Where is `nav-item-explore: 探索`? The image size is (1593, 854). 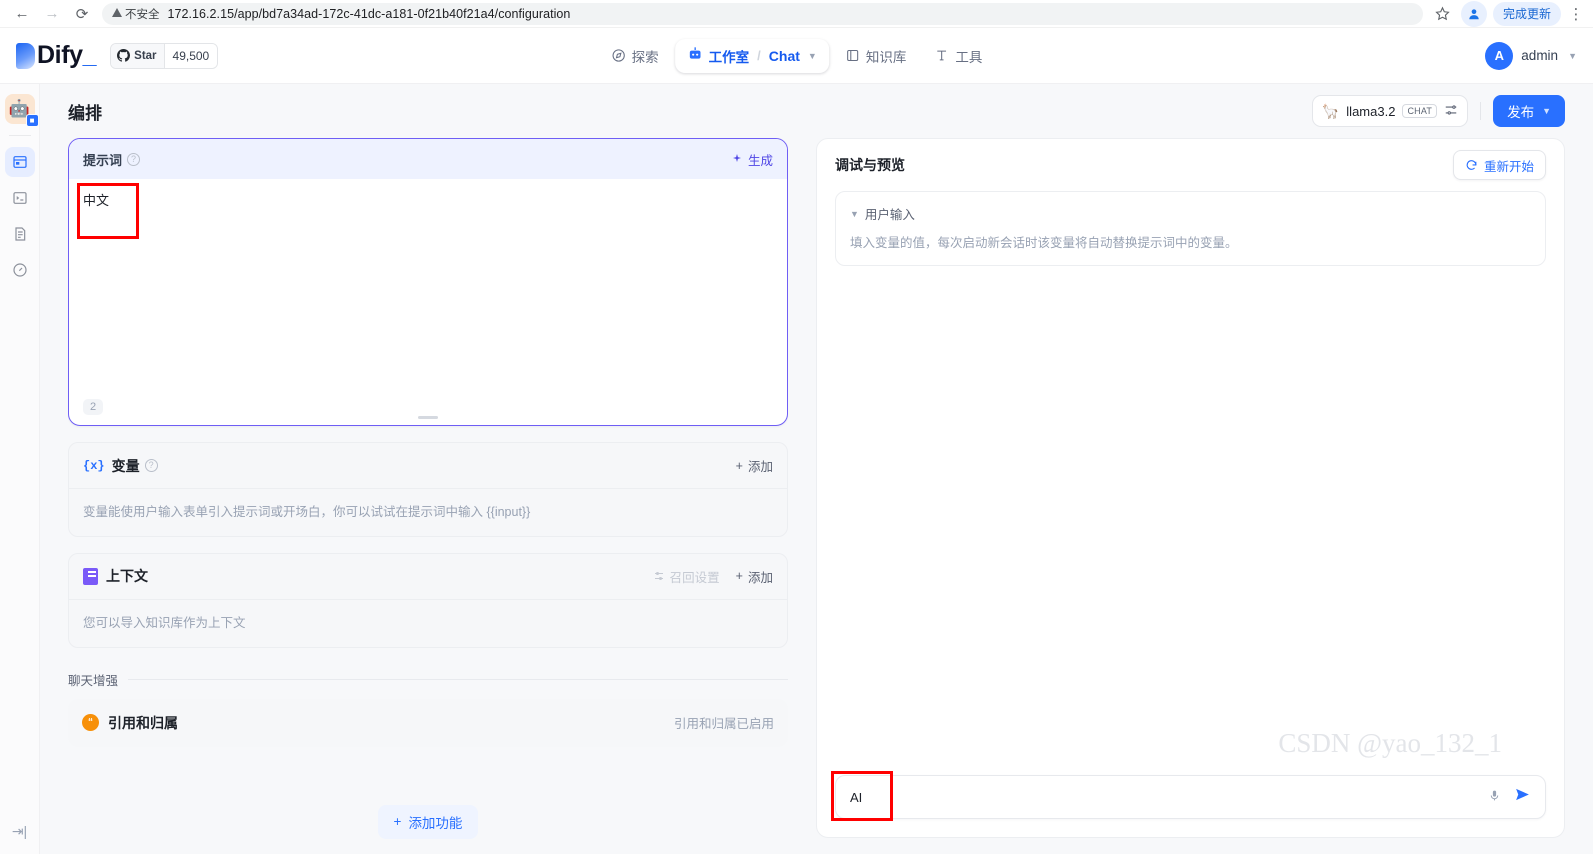
nav-item-explore: 探索 is located at coordinates (635, 56).